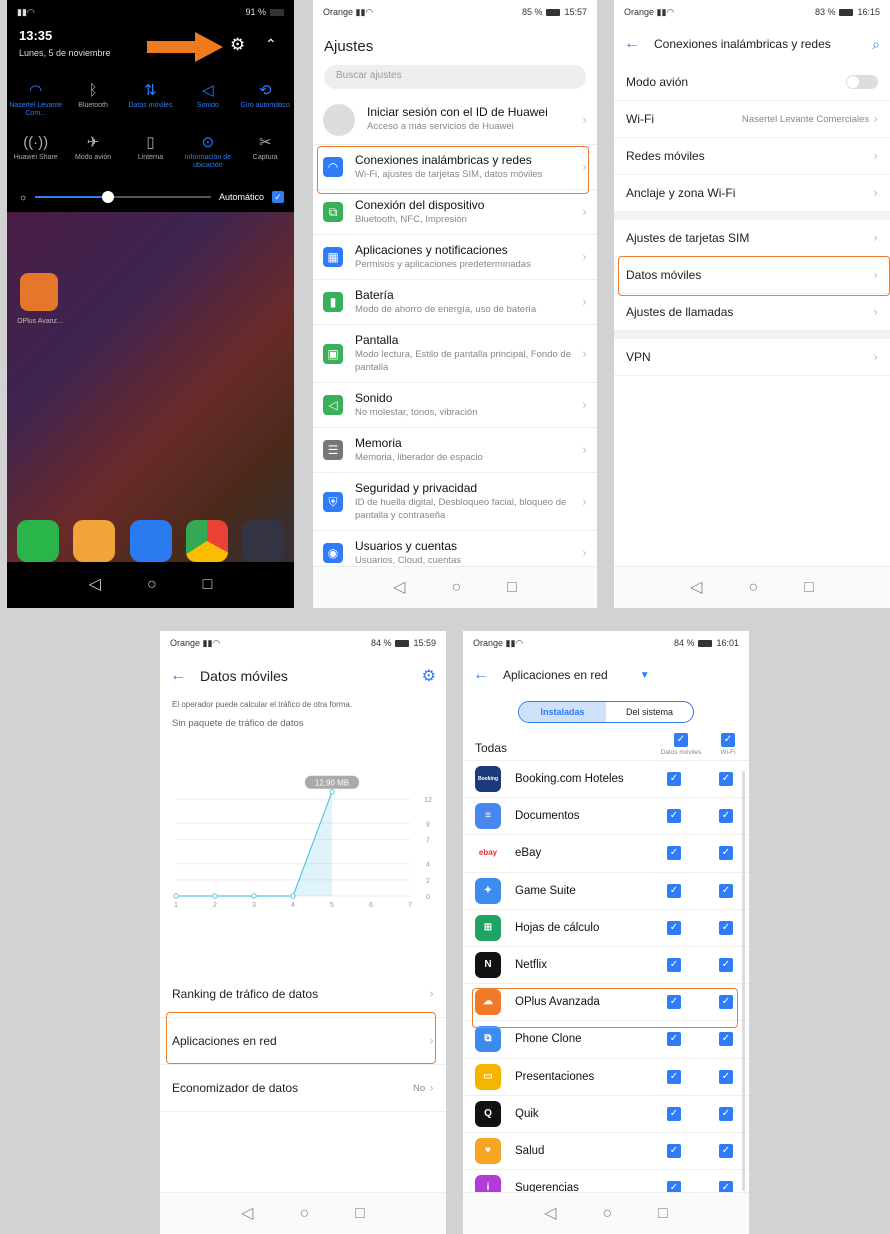  I want to click on chrome-app-icon, so click(206, 541).